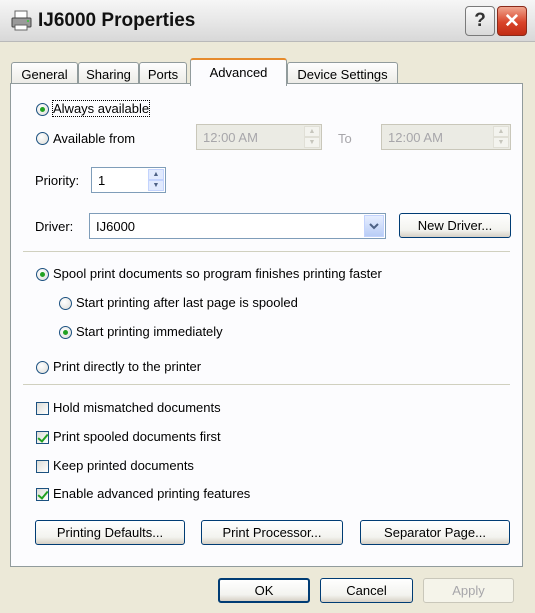  Describe the element at coordinates (267, 21) in the screenshot. I see `title-bar: IJ6000 Properties ? ✕` at that location.